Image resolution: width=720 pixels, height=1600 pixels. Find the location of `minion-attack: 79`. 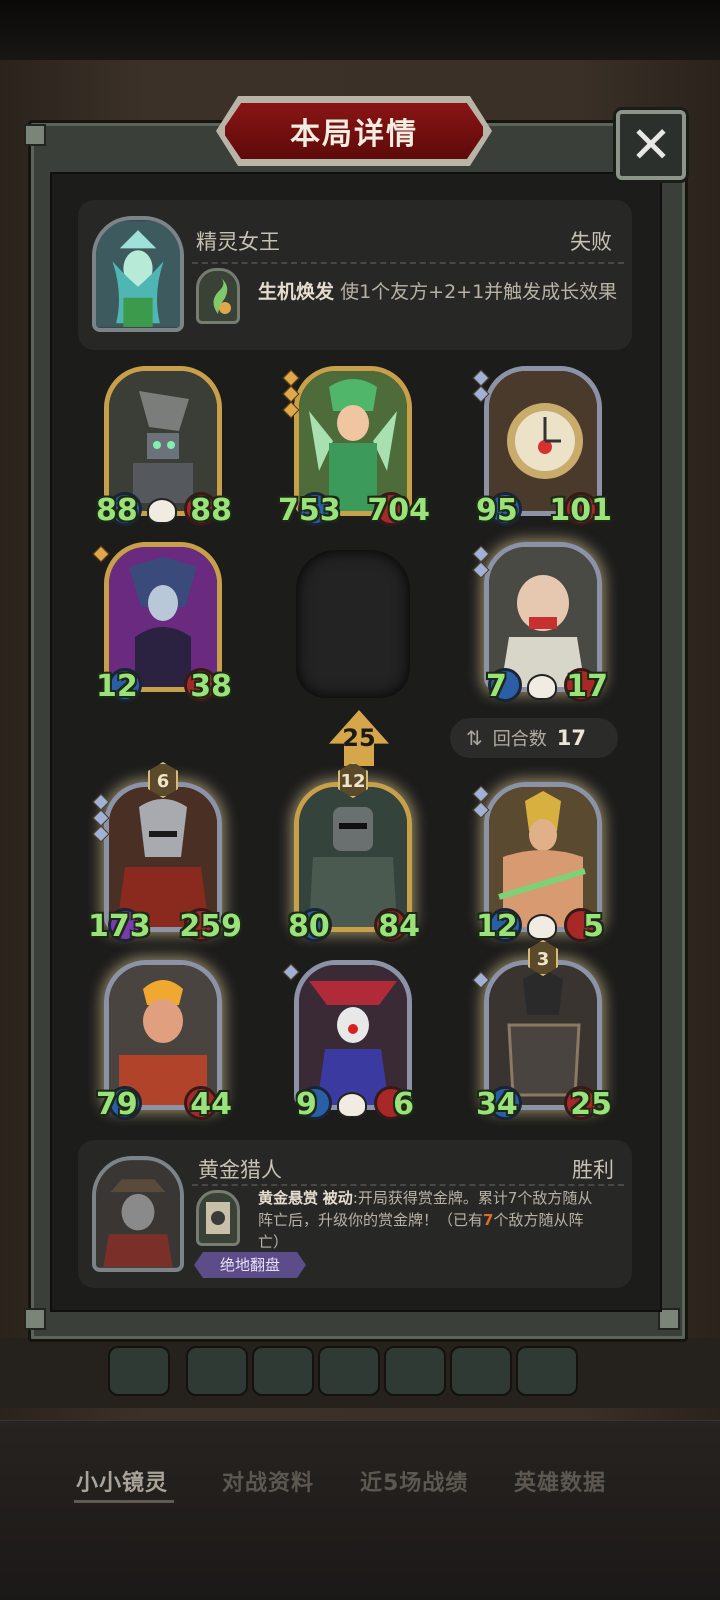

minion-attack: 79 is located at coordinates (117, 1104).